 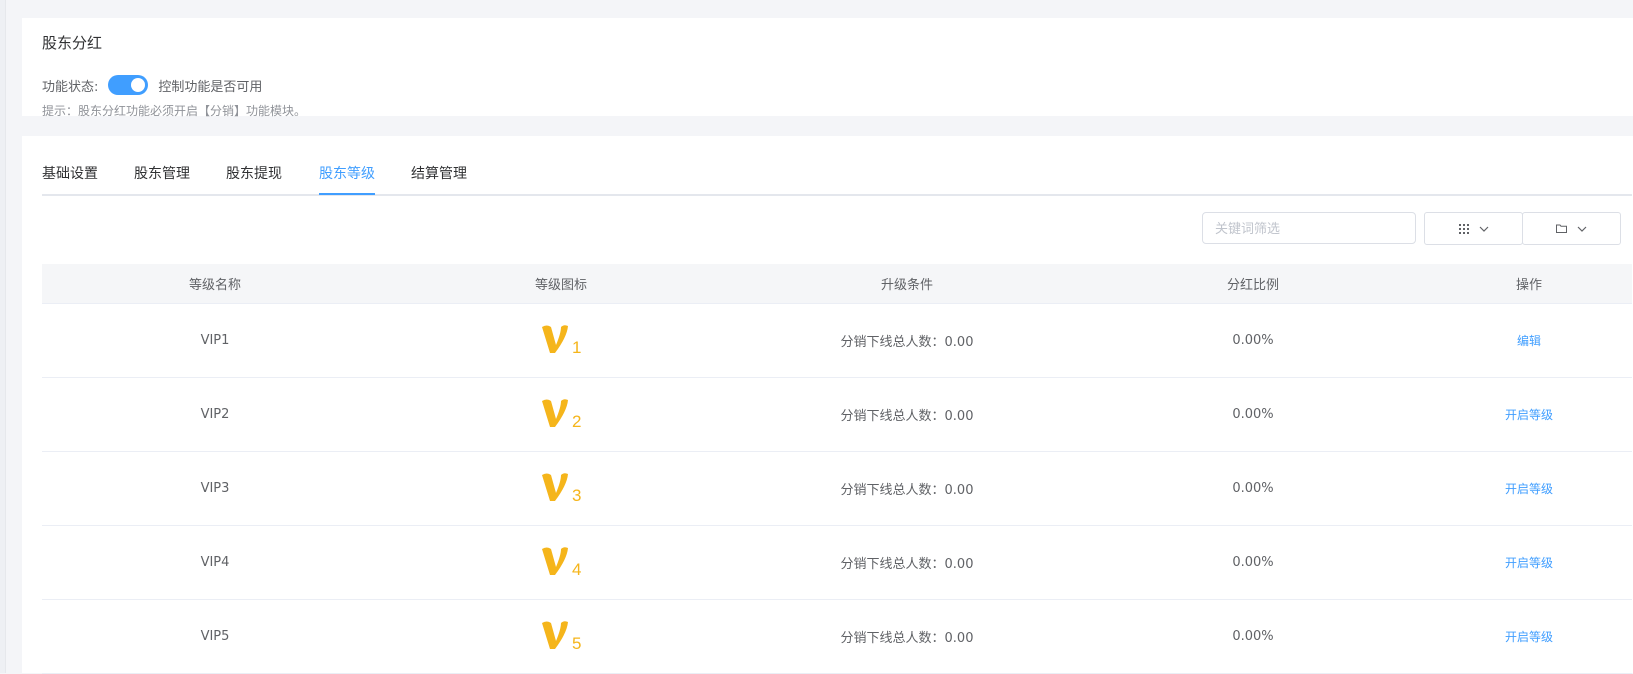 What do you see at coordinates (576, 421) in the screenshot?
I see `svg-text: 2` at bounding box center [576, 421].